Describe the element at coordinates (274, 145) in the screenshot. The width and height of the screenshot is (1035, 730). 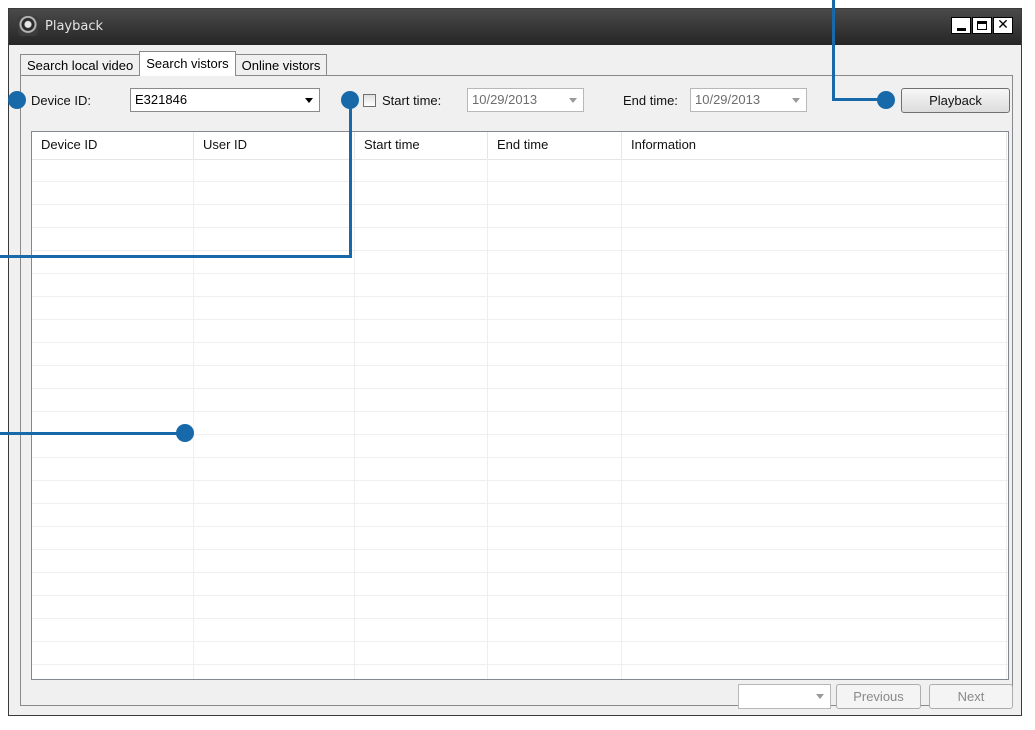
I see `column-header-user-id: User ID` at that location.